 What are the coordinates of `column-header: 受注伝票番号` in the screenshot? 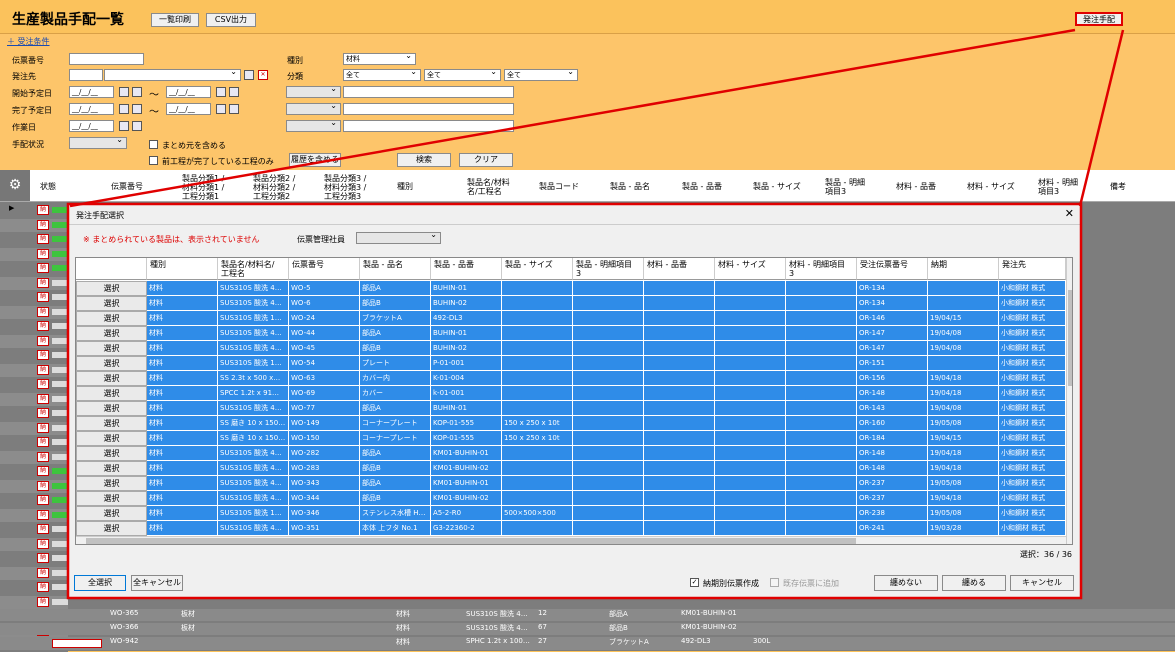 It's located at (892, 269).